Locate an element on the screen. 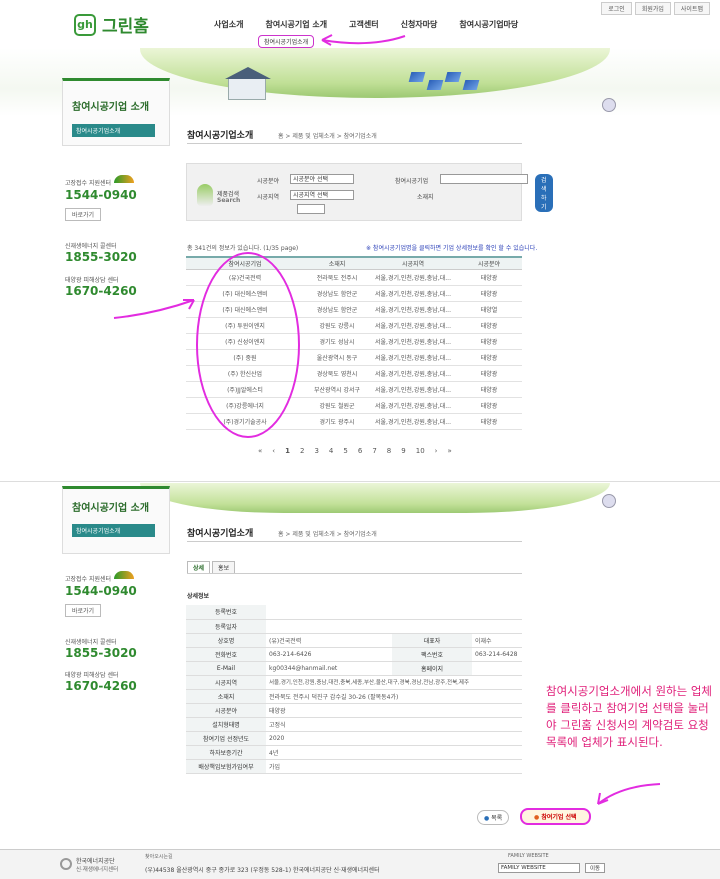  main-nav: 사업소개 참여시공기업 소개 고객센터 신청자마당 참여시공기업마당 is located at coordinates (366, 24).